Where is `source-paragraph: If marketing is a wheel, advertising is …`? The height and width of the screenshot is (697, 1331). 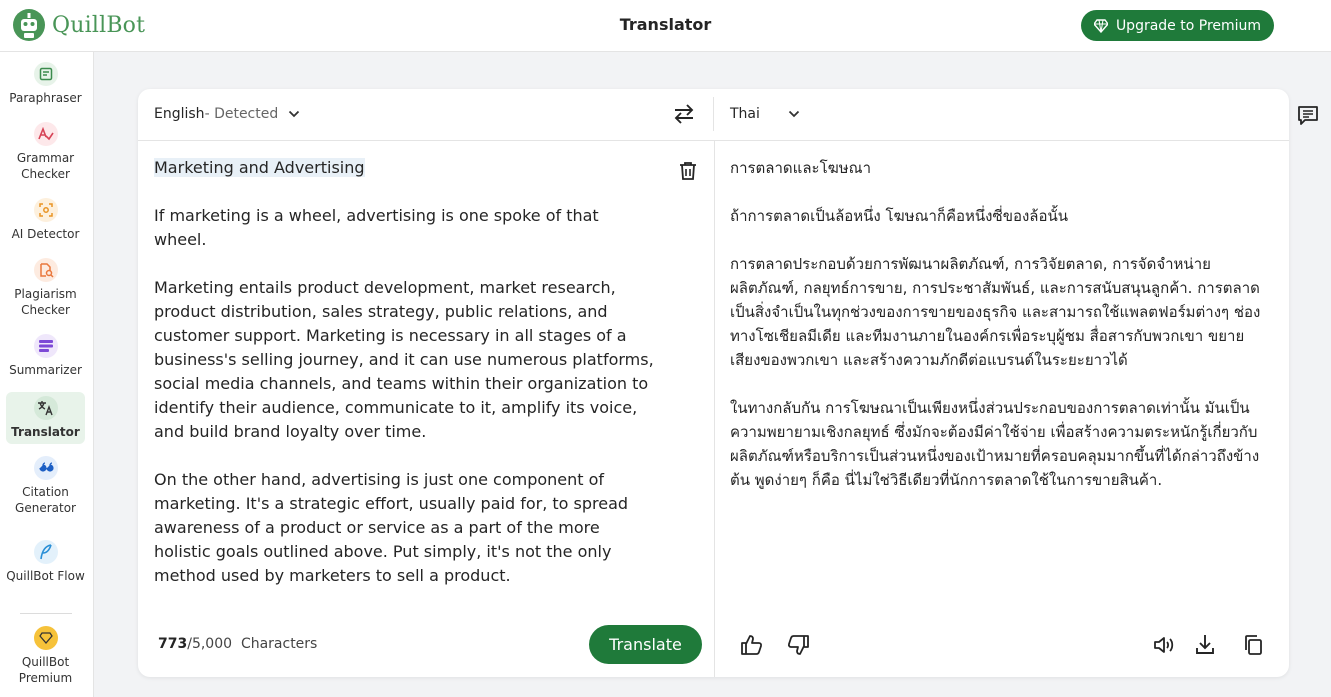 source-paragraph: If marketing is a wheel, advertising is … is located at coordinates (376, 227).